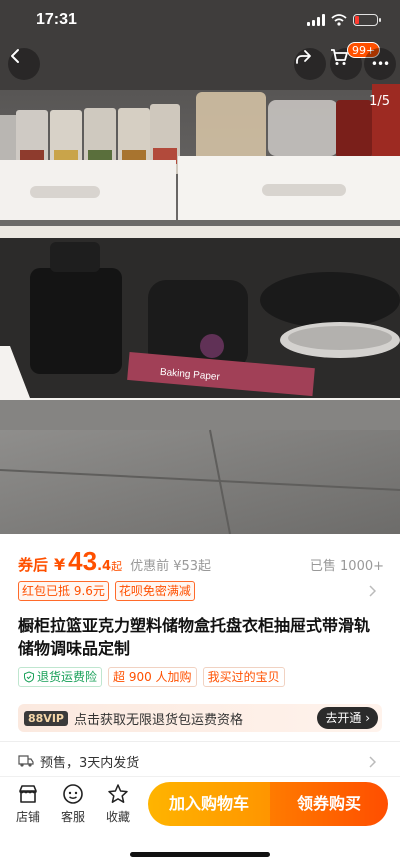  I want to click on shipping-row: 预售，3天内发货, so click(78, 761).